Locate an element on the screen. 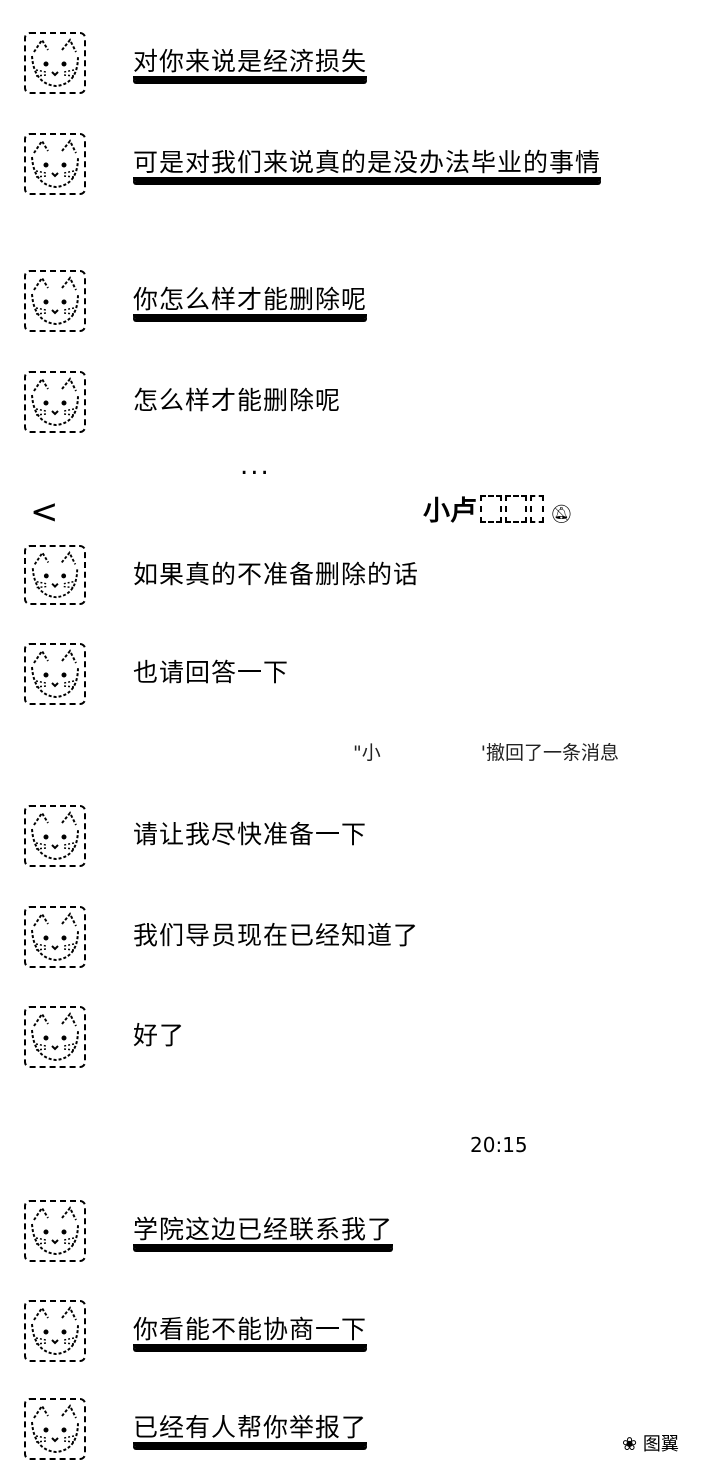 The height and width of the screenshot is (1478, 713). chat-title: 小卢 🔕︎ is located at coordinates (498, 513).